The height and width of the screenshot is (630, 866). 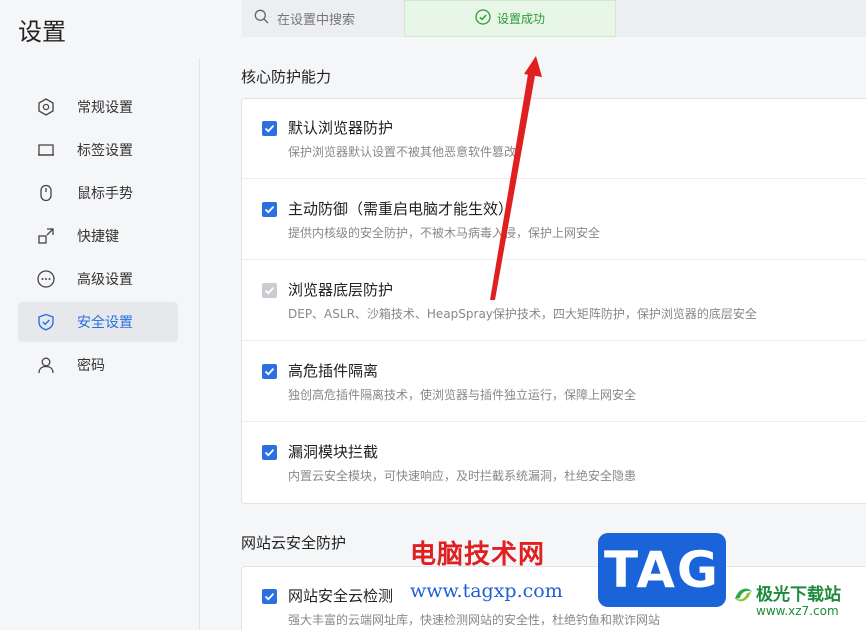 What do you see at coordinates (46, 150) in the screenshot?
I see `tab-icon` at bounding box center [46, 150].